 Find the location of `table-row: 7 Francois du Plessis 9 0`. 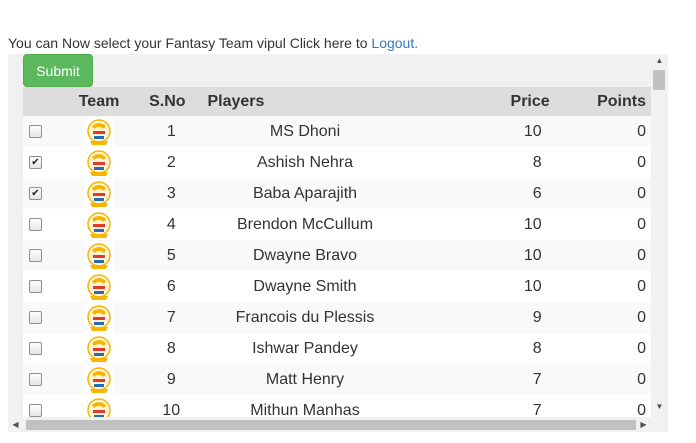

table-row: 7 Francois du Plessis 9 0 is located at coordinates (337, 317).